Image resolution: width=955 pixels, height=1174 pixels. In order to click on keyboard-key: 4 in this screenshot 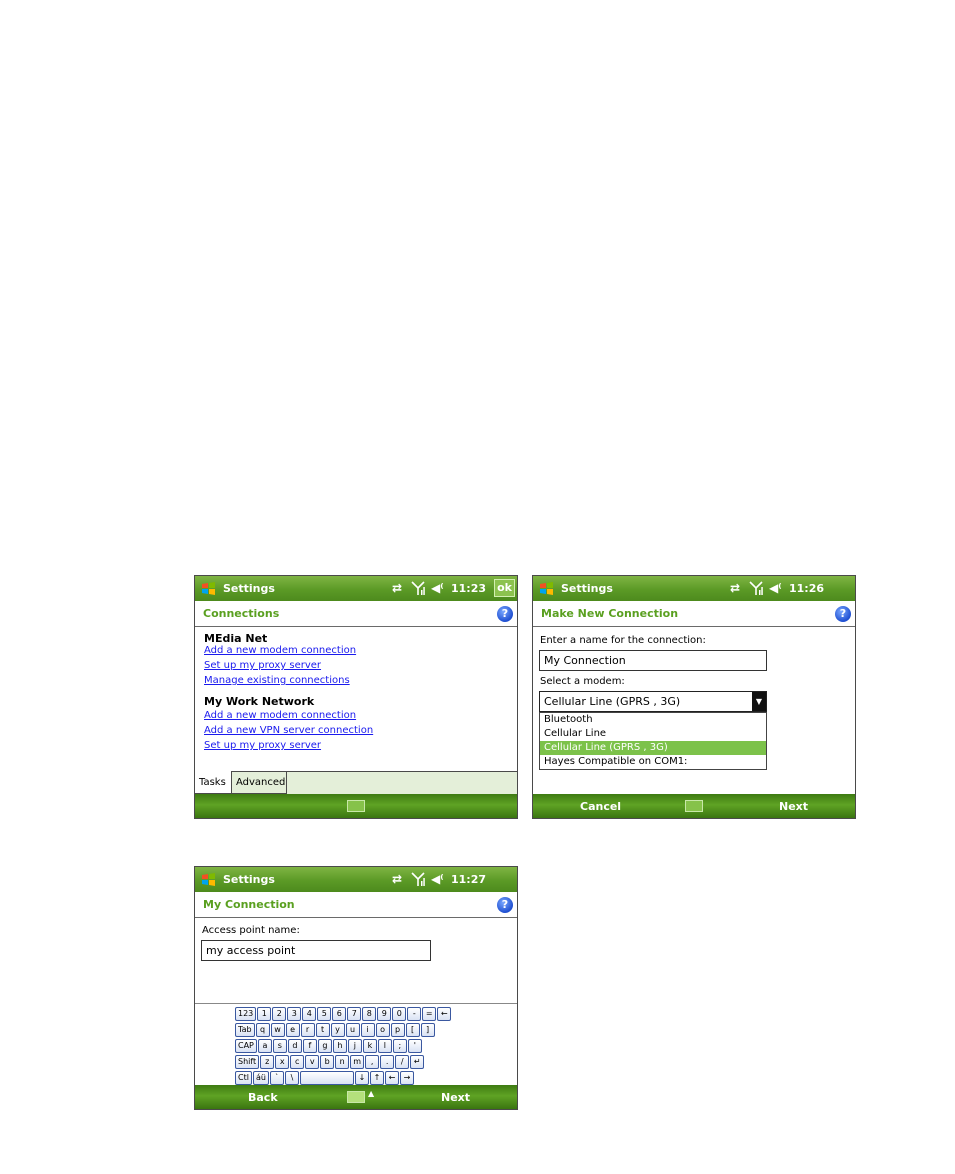, I will do `click(309, 1014)`.